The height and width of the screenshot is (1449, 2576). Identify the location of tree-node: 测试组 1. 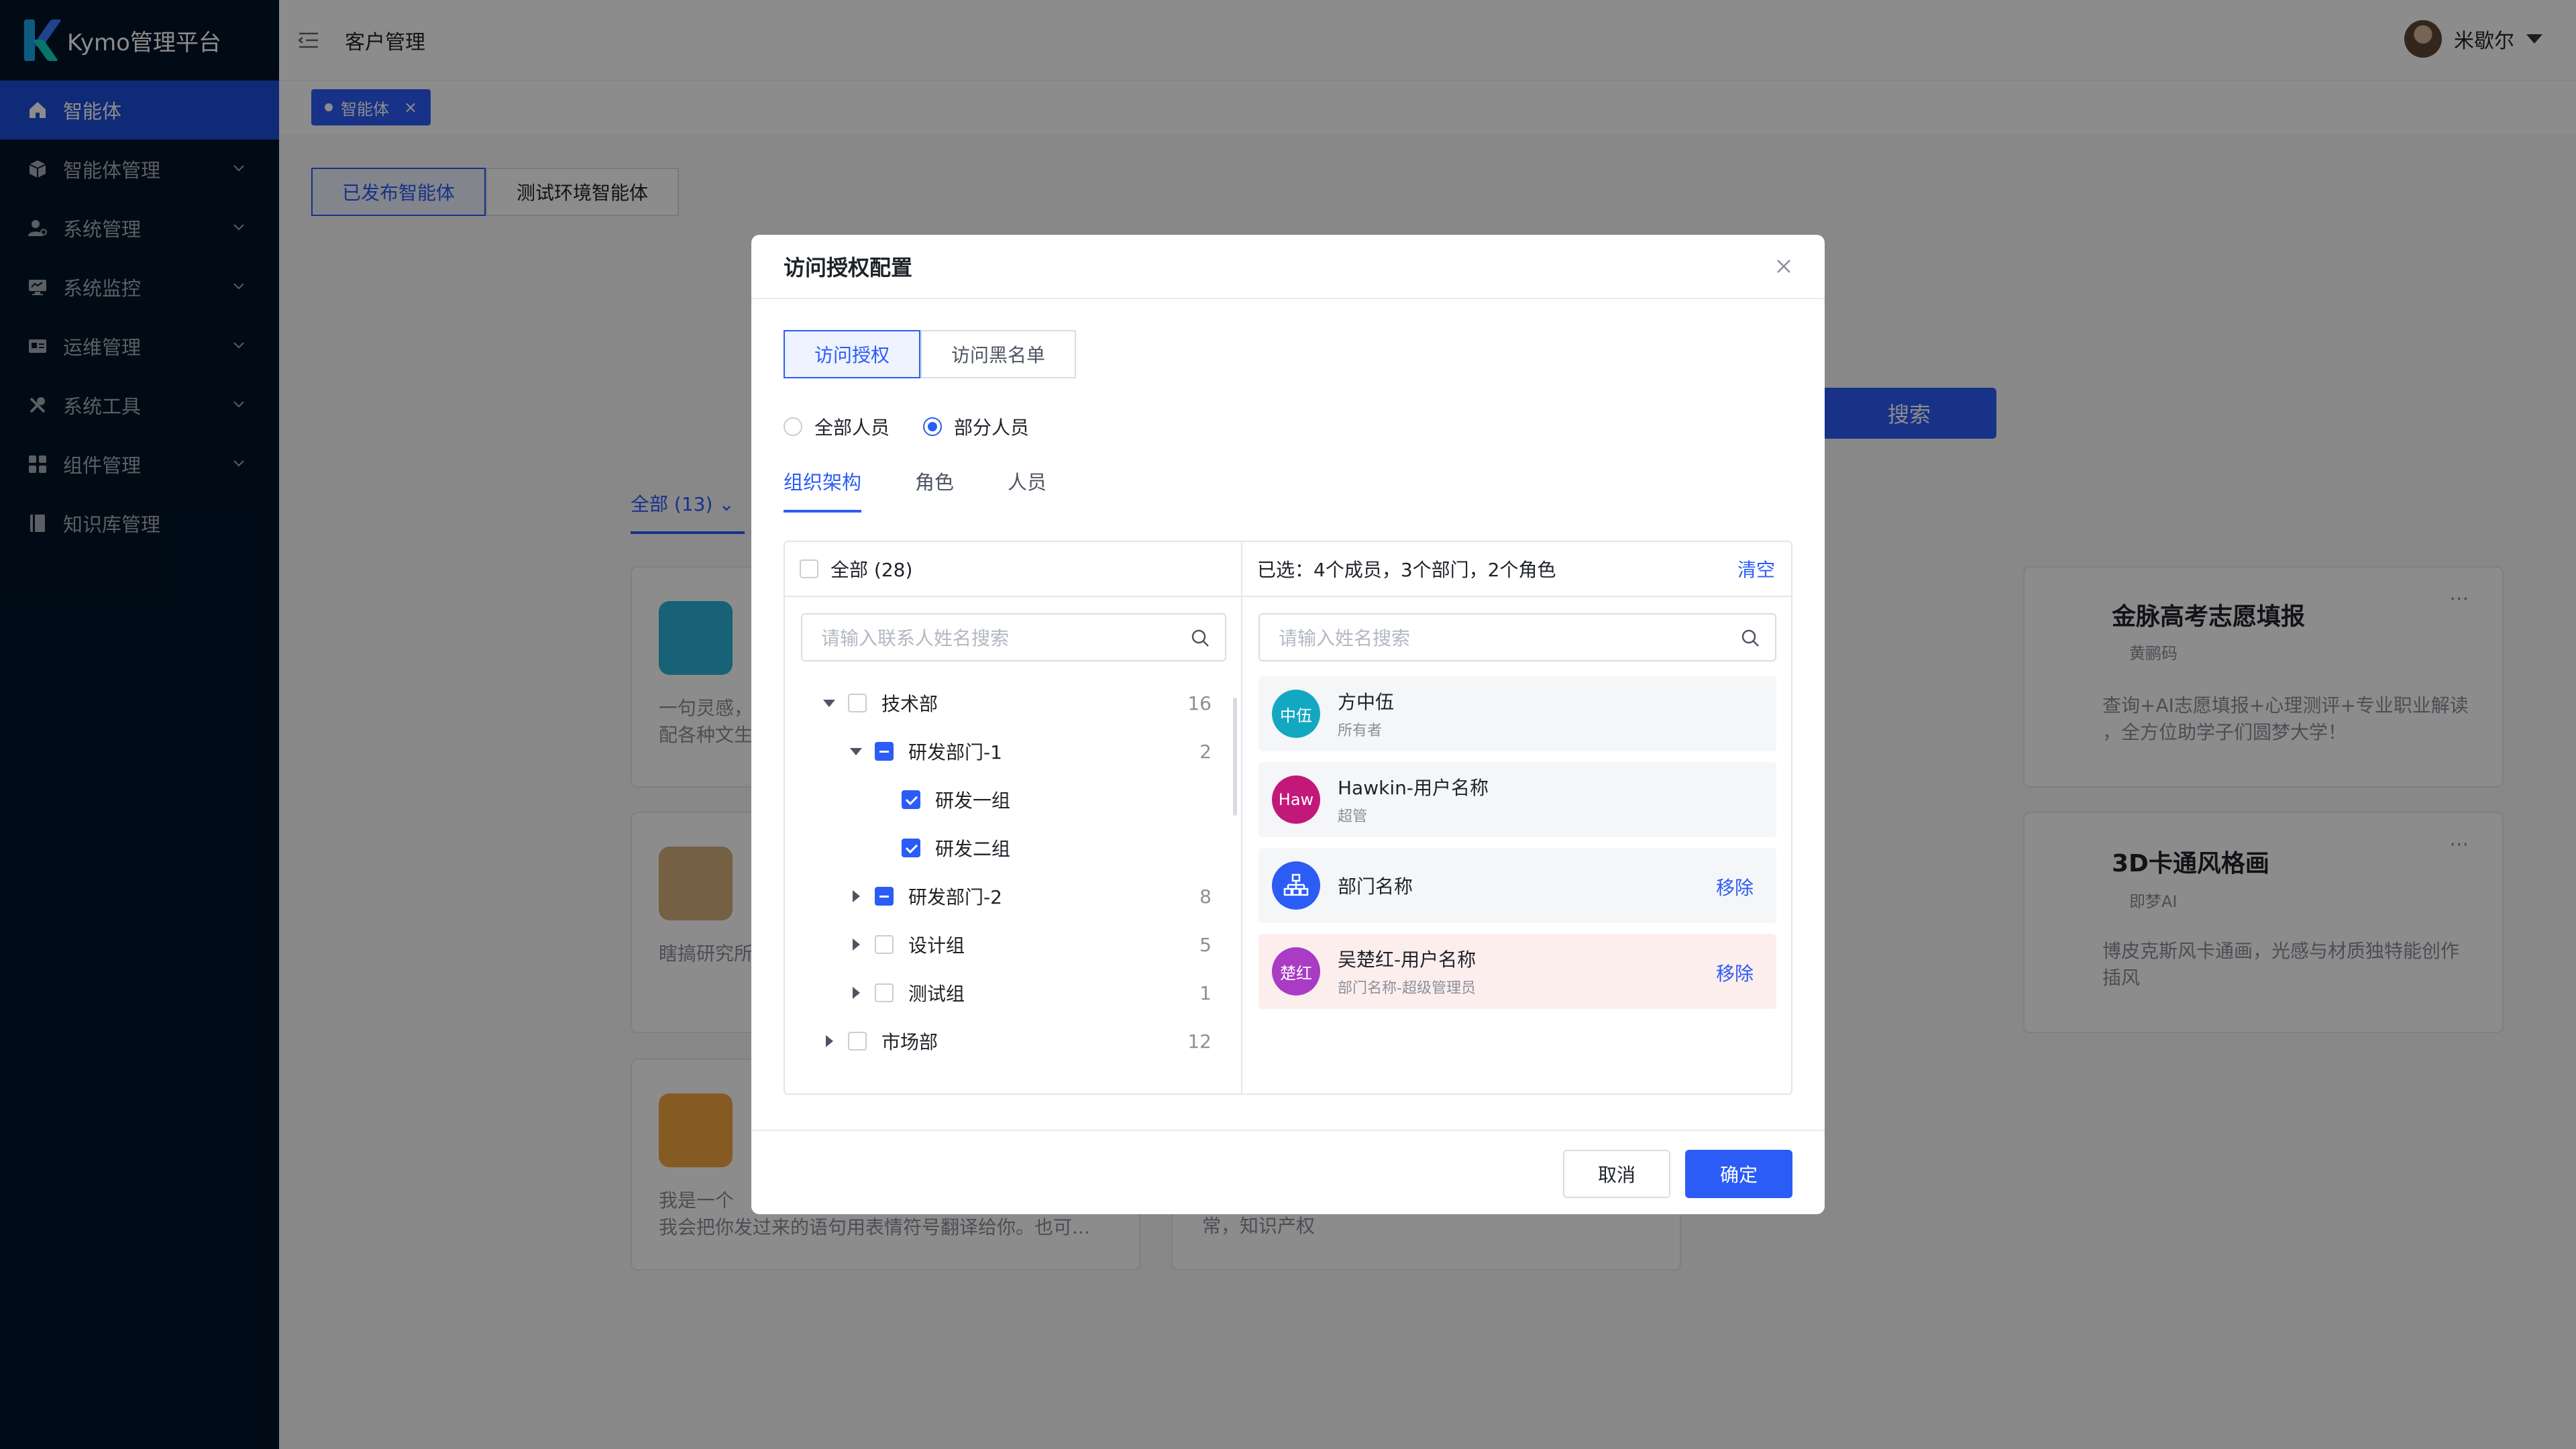
(1044, 993).